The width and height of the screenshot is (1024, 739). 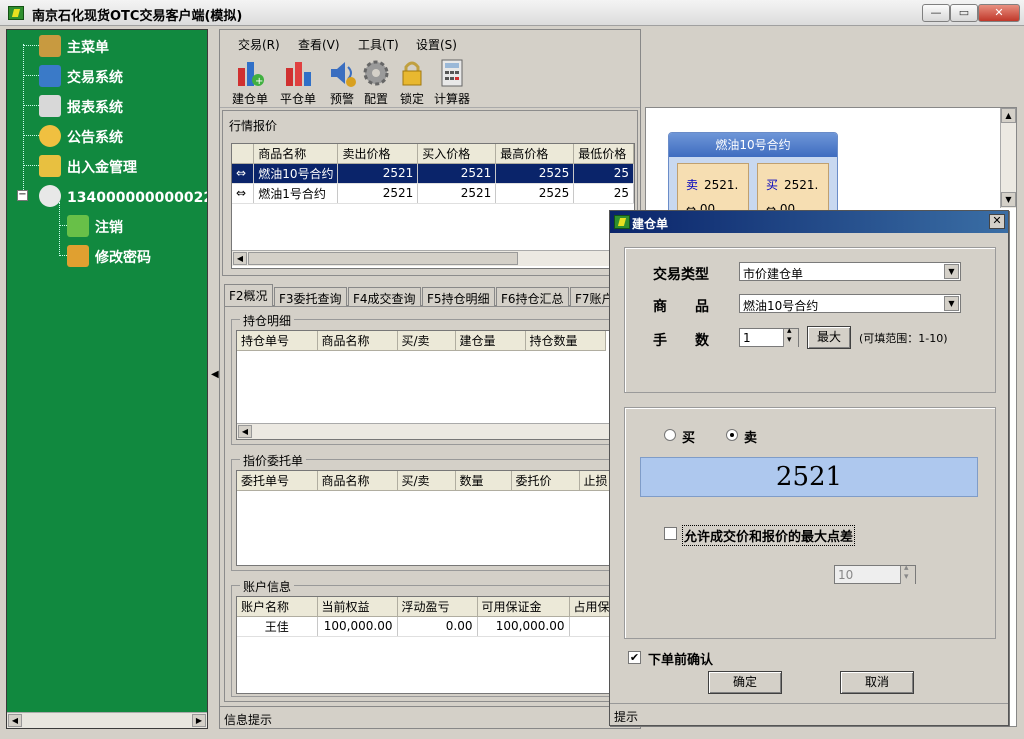 I want to click on calculator-button: 计算器, so click(x=452, y=82).